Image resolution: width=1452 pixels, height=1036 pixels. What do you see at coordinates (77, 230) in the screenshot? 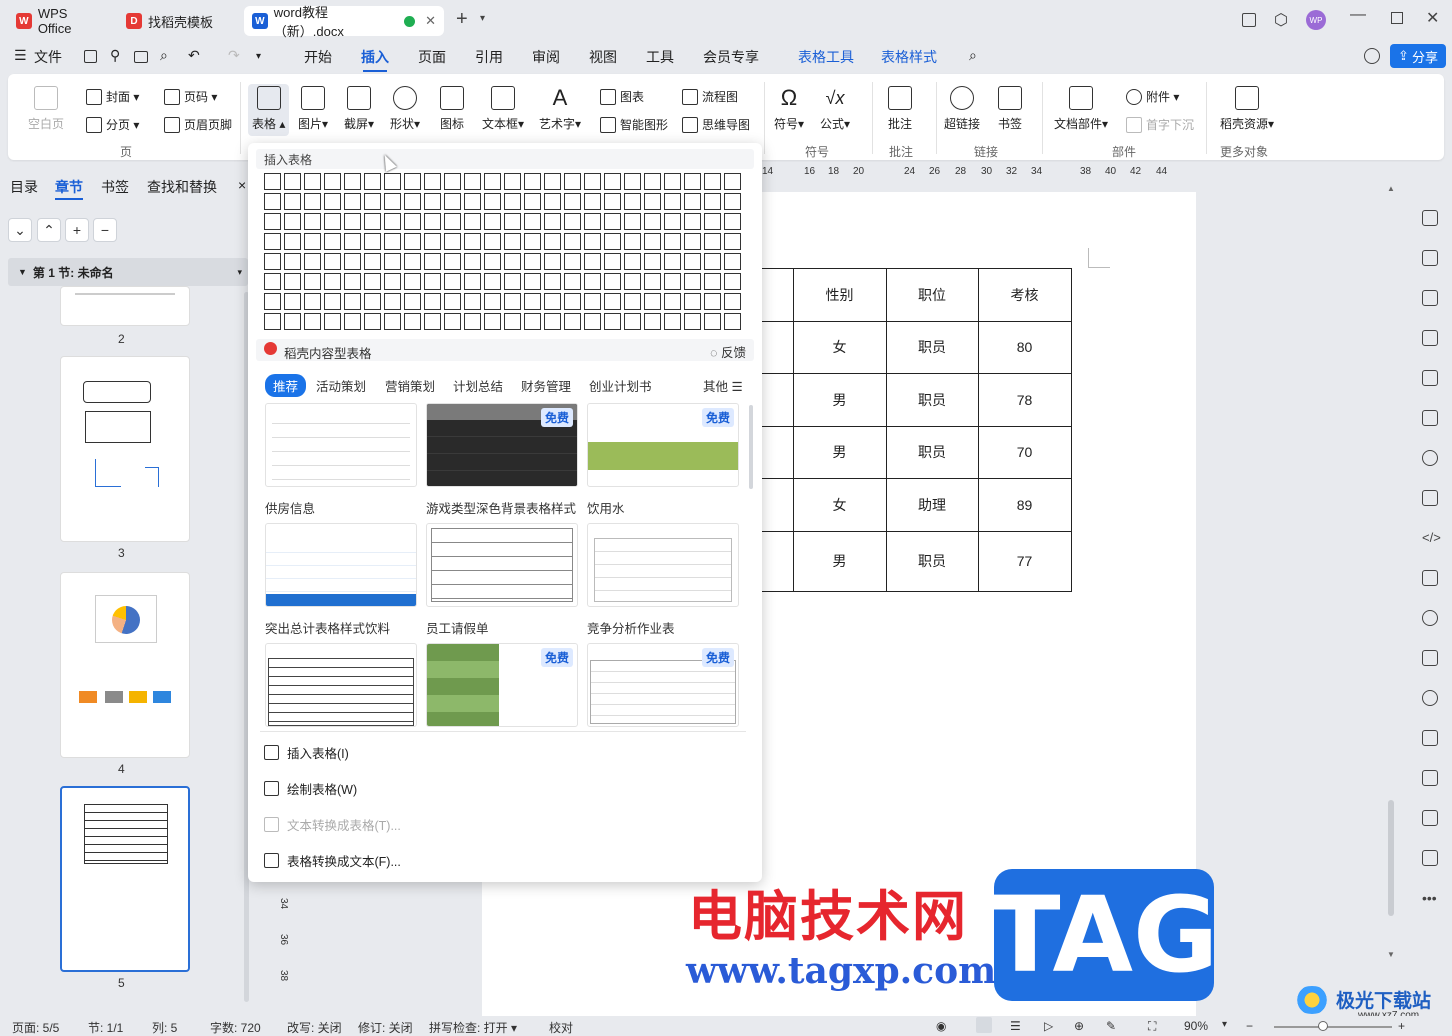
I see `add-section-icon: +` at bounding box center [77, 230].